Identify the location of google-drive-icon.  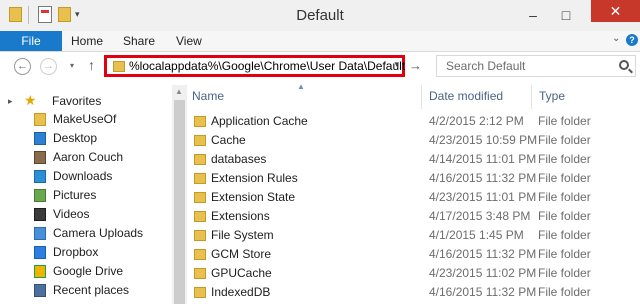
(40, 271).